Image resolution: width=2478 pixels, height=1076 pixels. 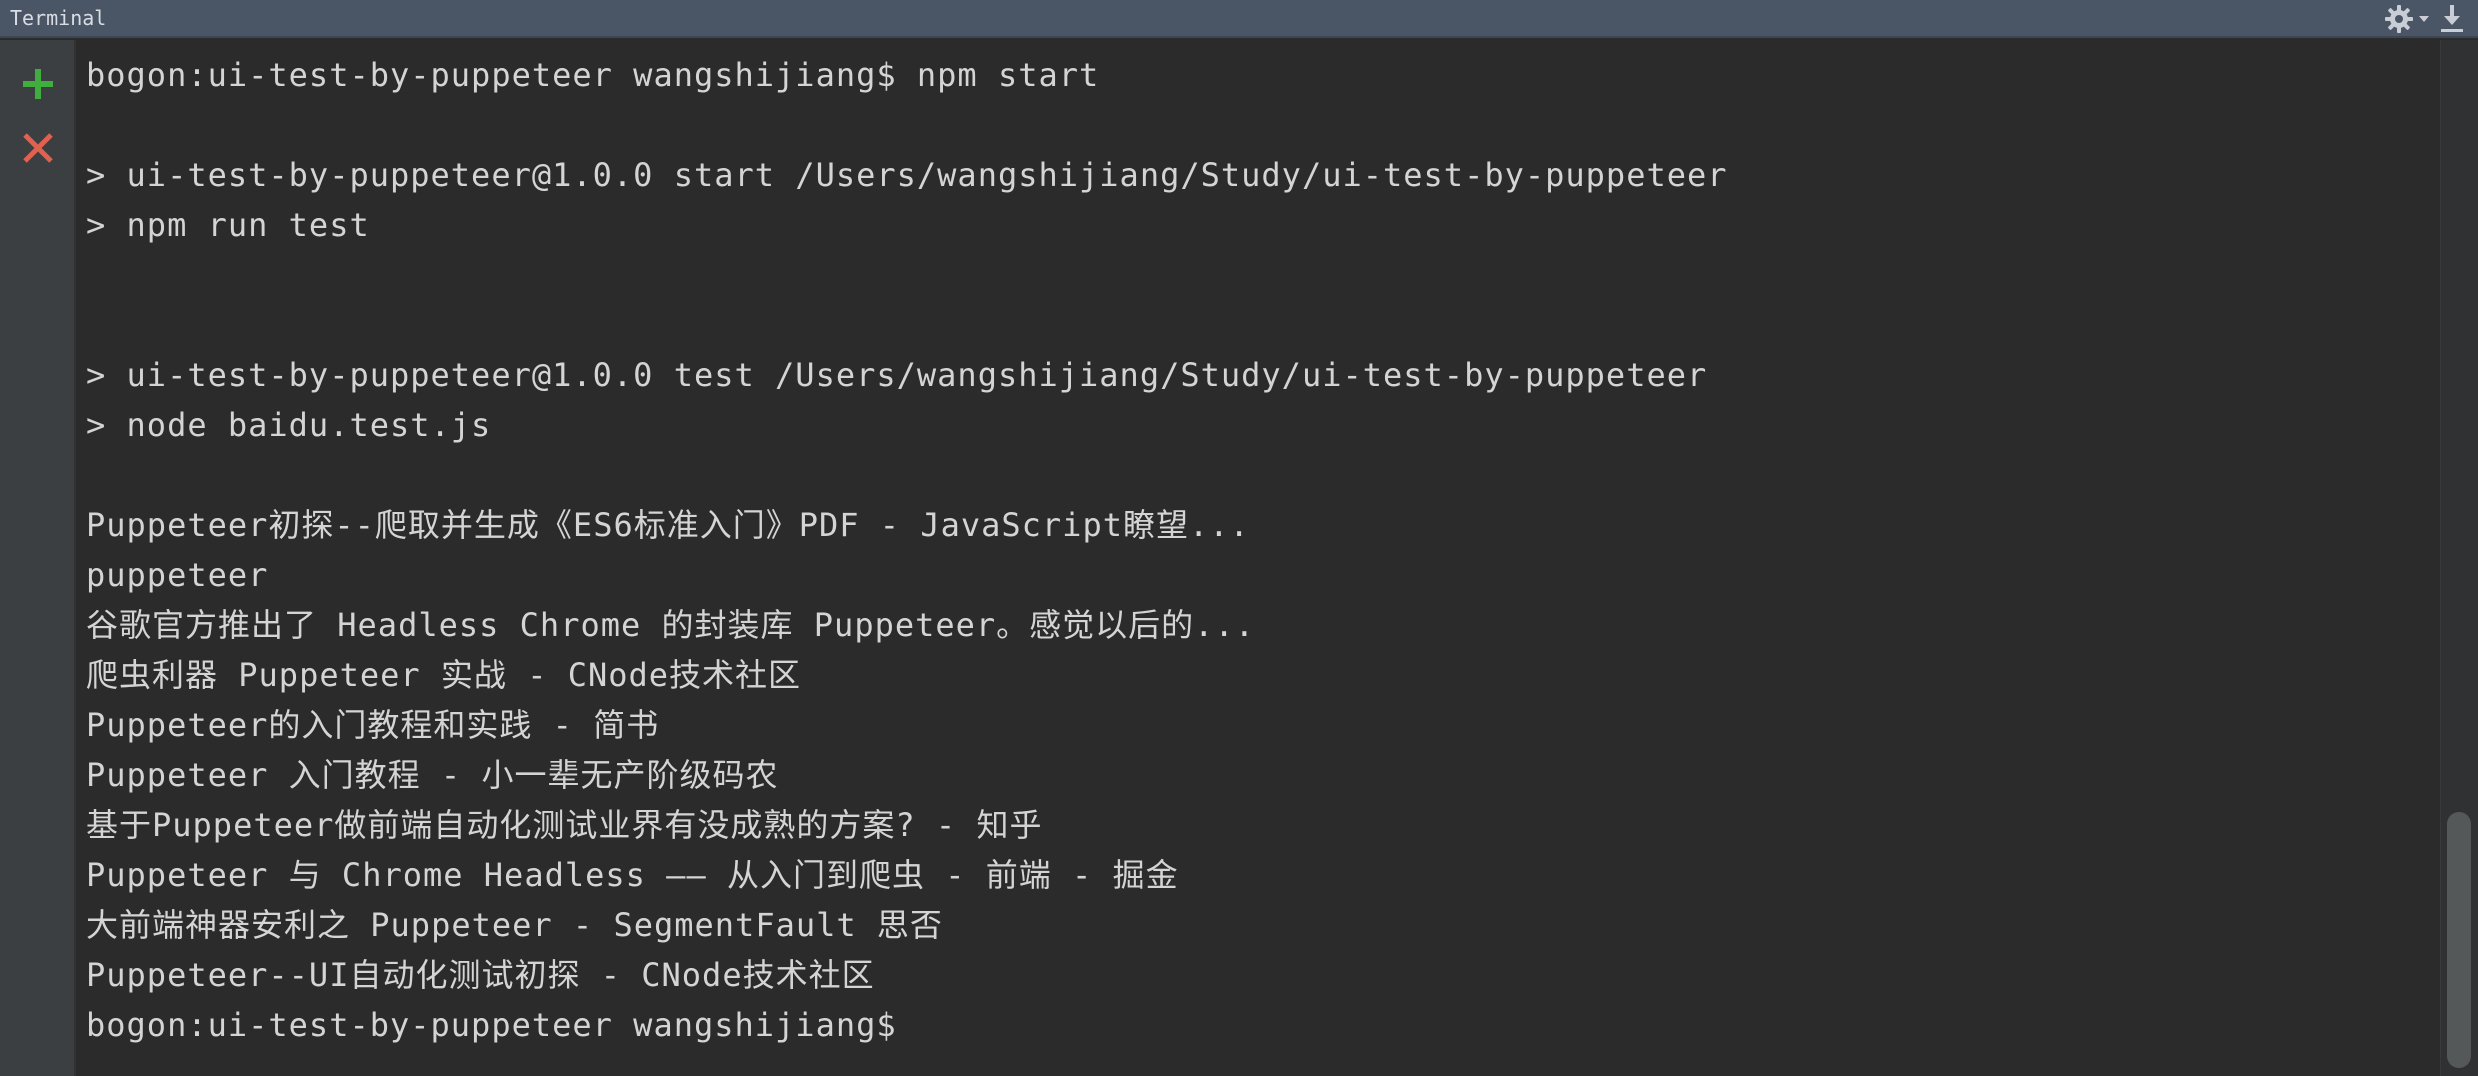 What do you see at coordinates (38, 84) in the screenshot?
I see `plus-icon` at bounding box center [38, 84].